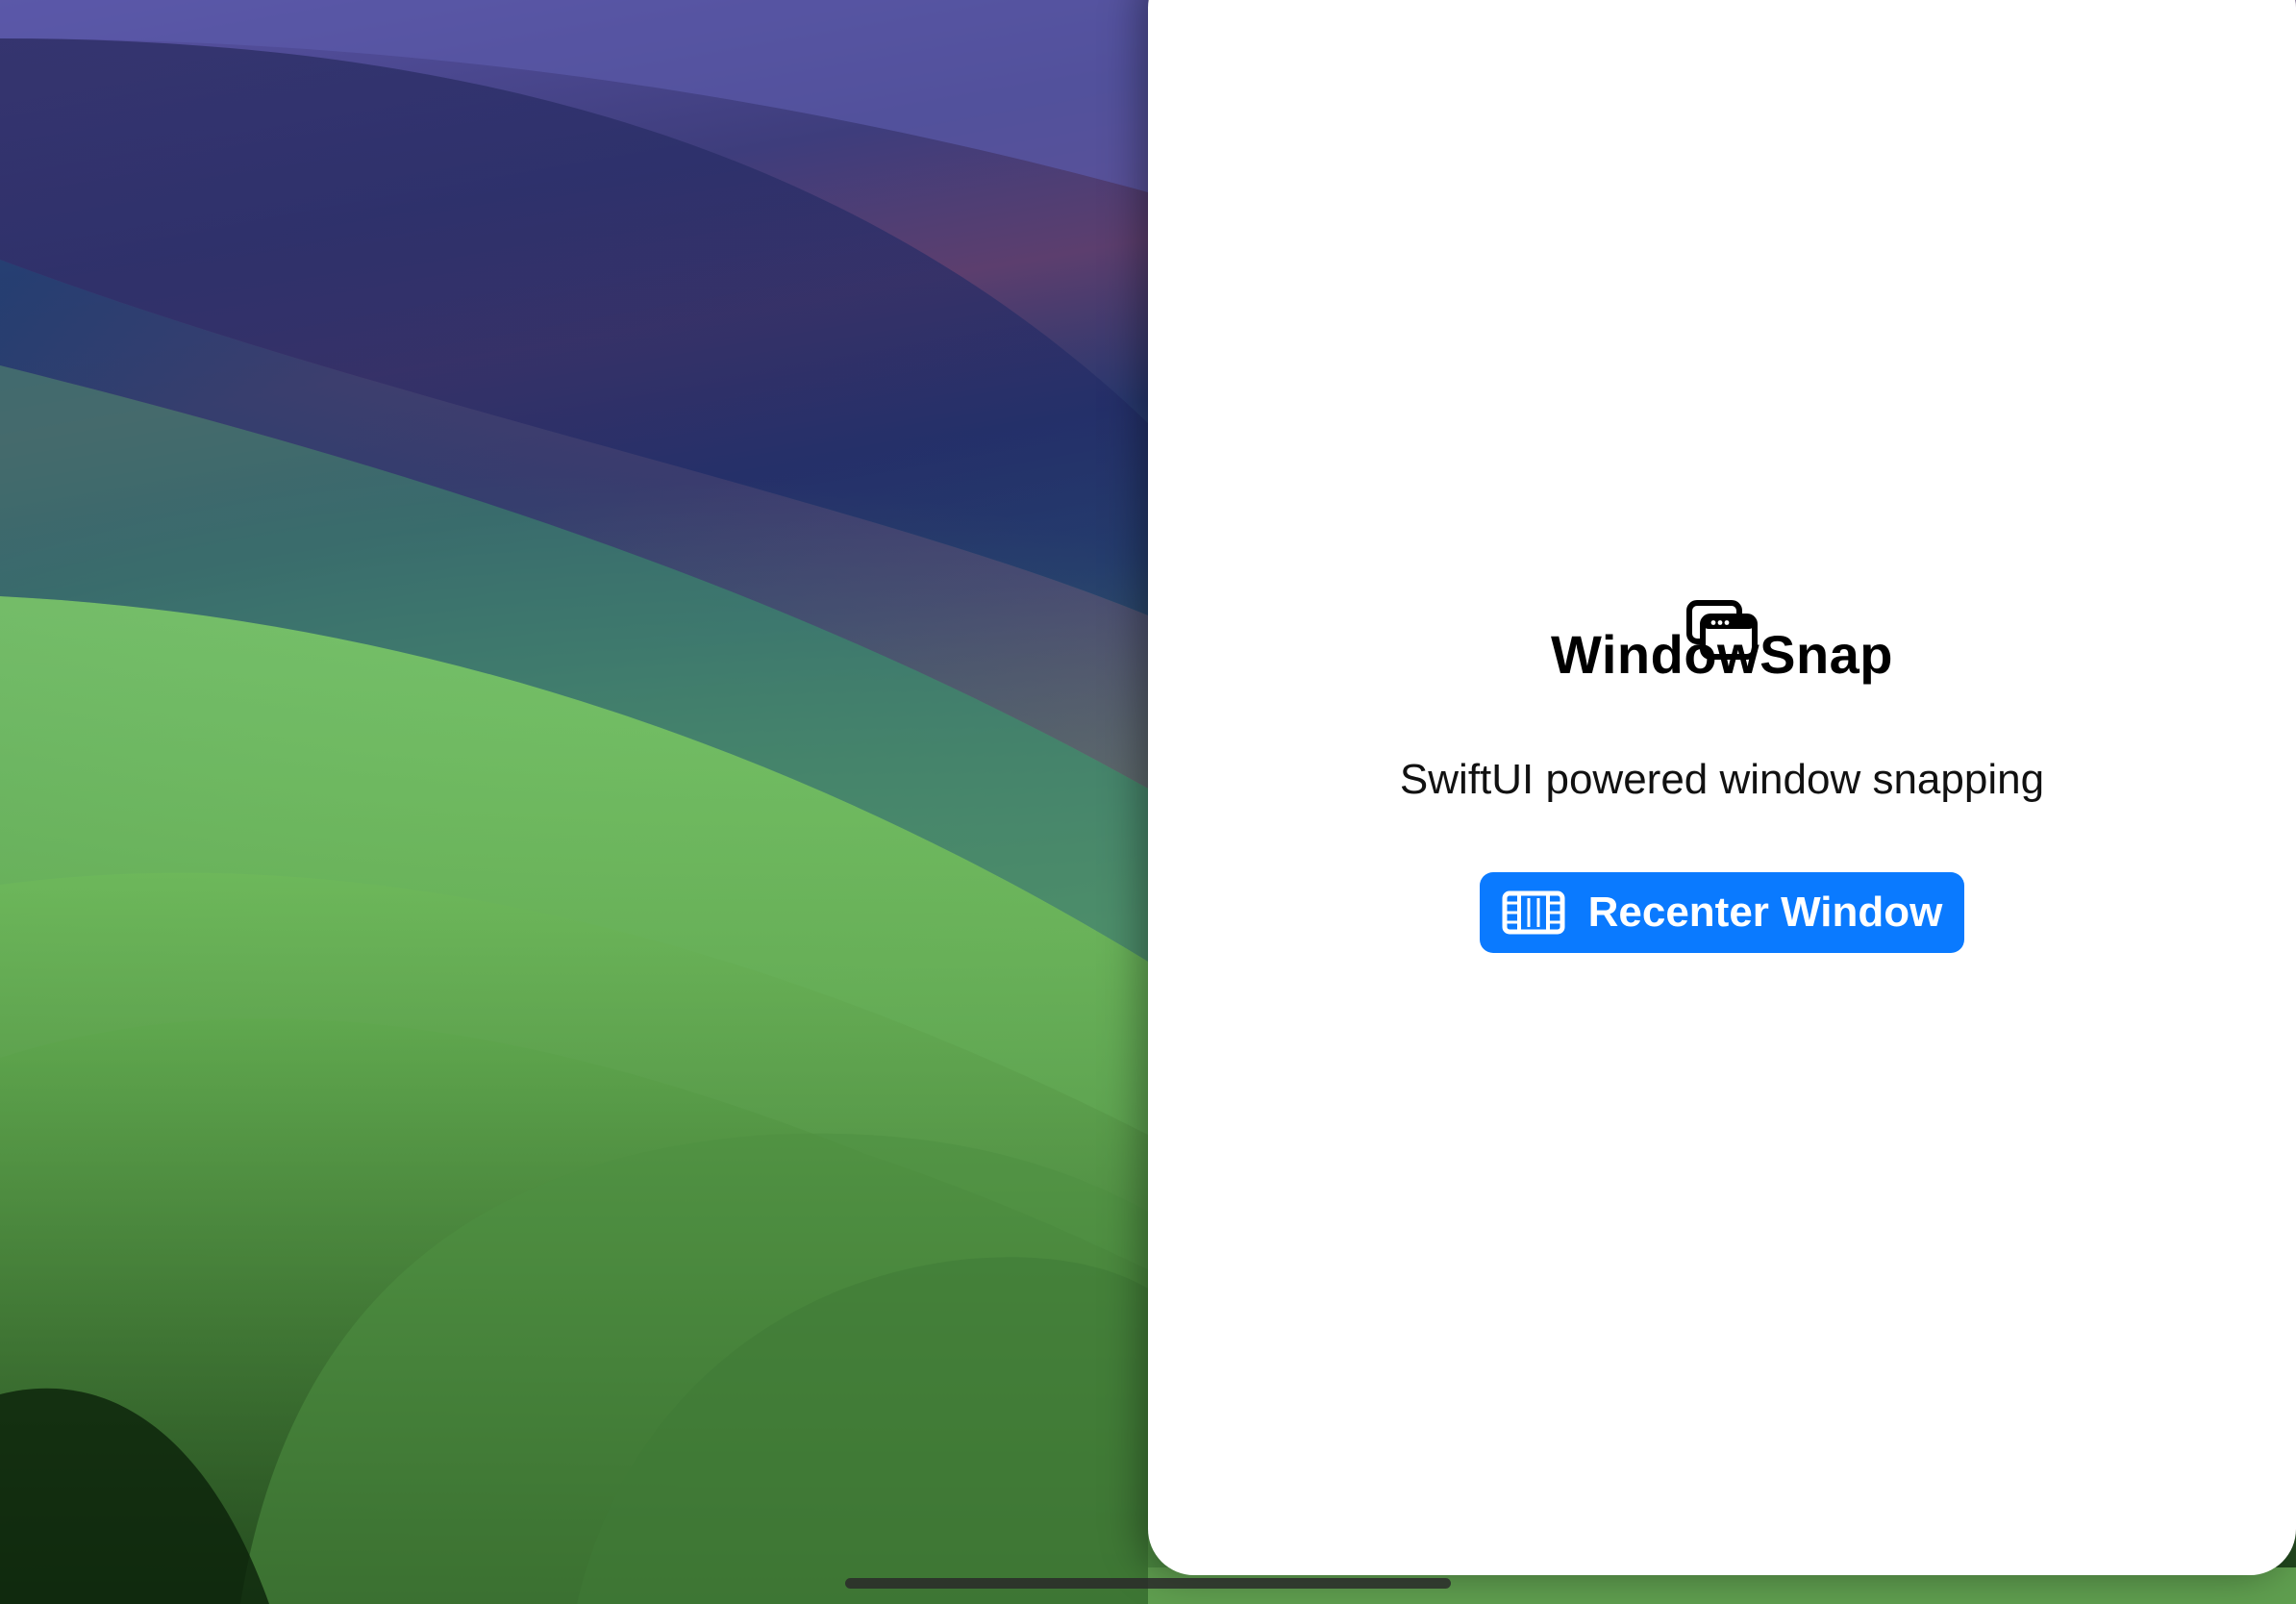 Image resolution: width=2296 pixels, height=1604 pixels. I want to click on app-subtitle: SwiftUI powered window snapping, so click(1722, 779).